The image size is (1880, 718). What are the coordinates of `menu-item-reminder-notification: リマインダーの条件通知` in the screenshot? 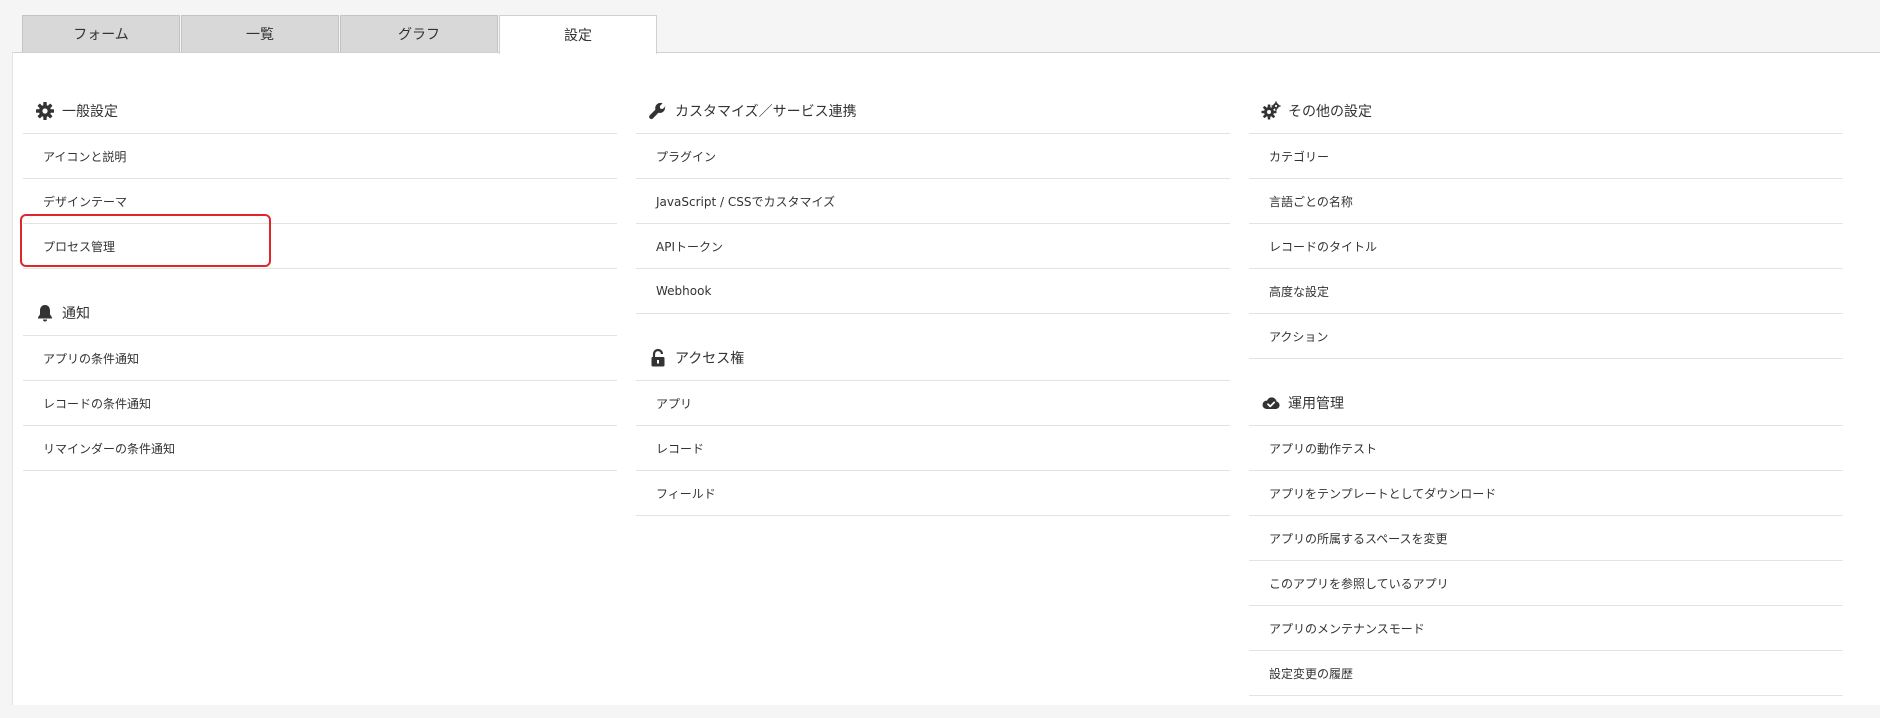 It's located at (320, 448).